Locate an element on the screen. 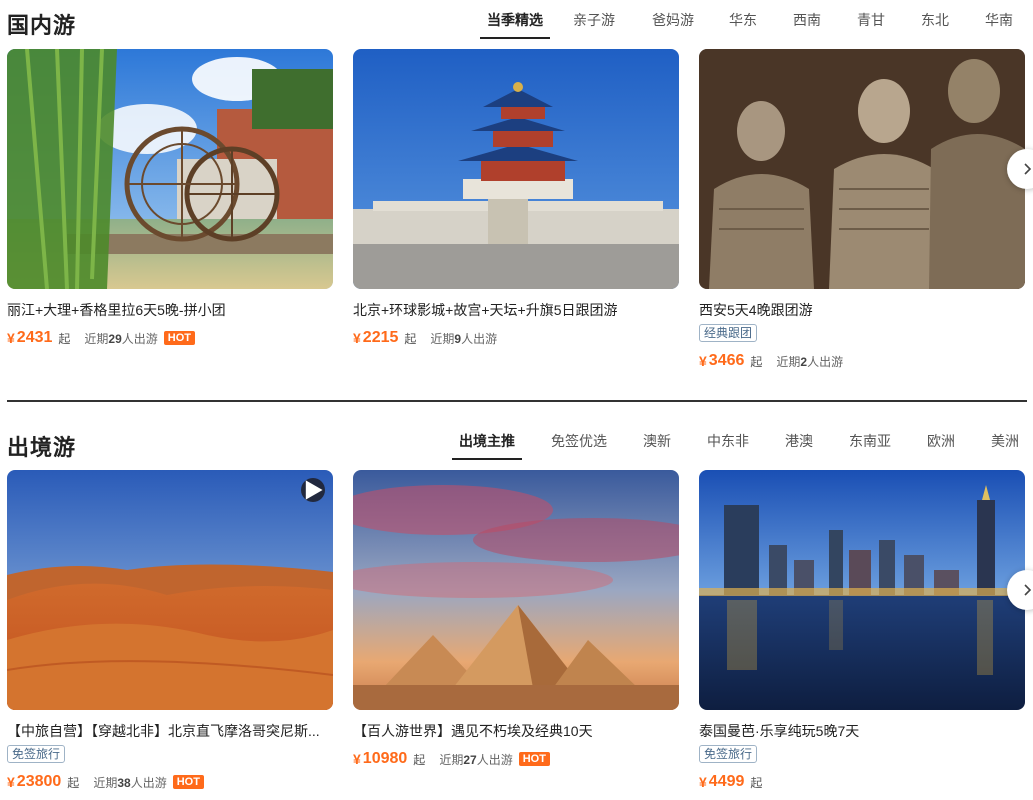  tab-outbound-europe: 欧洲 is located at coordinates (941, 441).